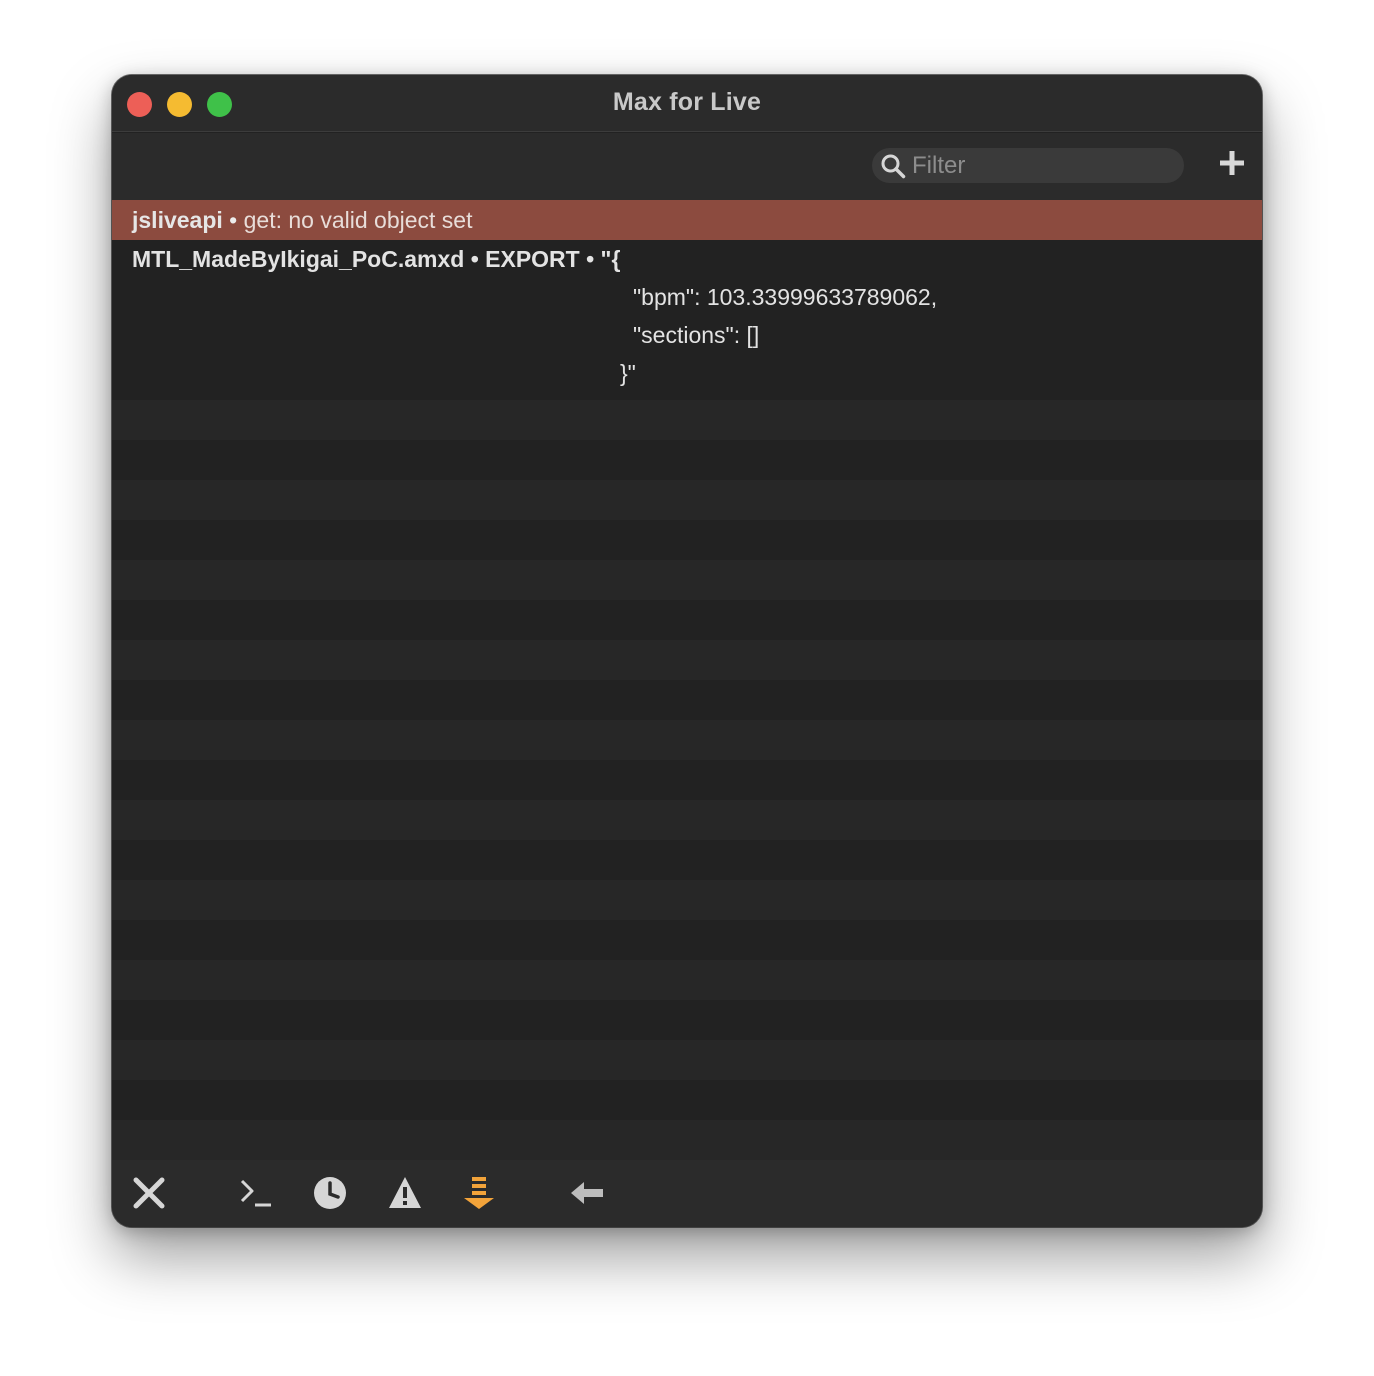  Describe the element at coordinates (687, 166) in the screenshot. I see `top-toolbar` at that location.